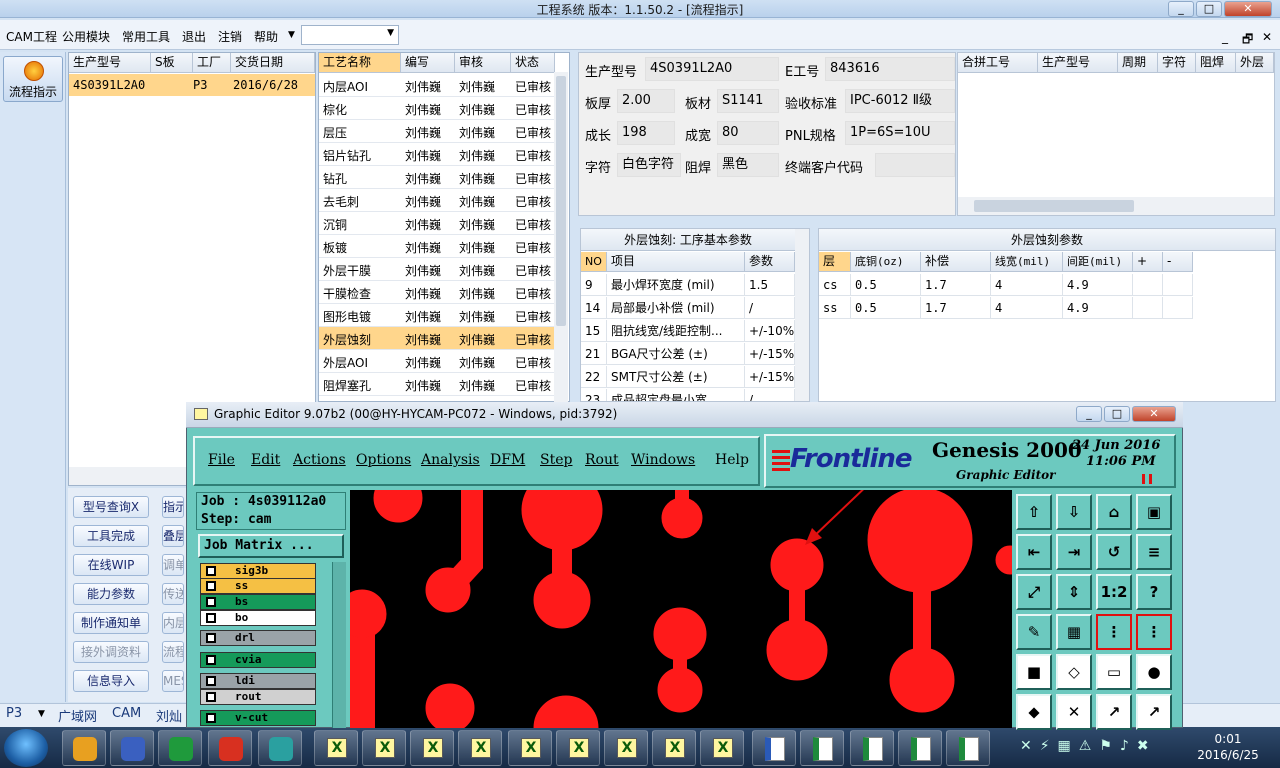  I want to click on col-layer: 层, so click(835, 262).